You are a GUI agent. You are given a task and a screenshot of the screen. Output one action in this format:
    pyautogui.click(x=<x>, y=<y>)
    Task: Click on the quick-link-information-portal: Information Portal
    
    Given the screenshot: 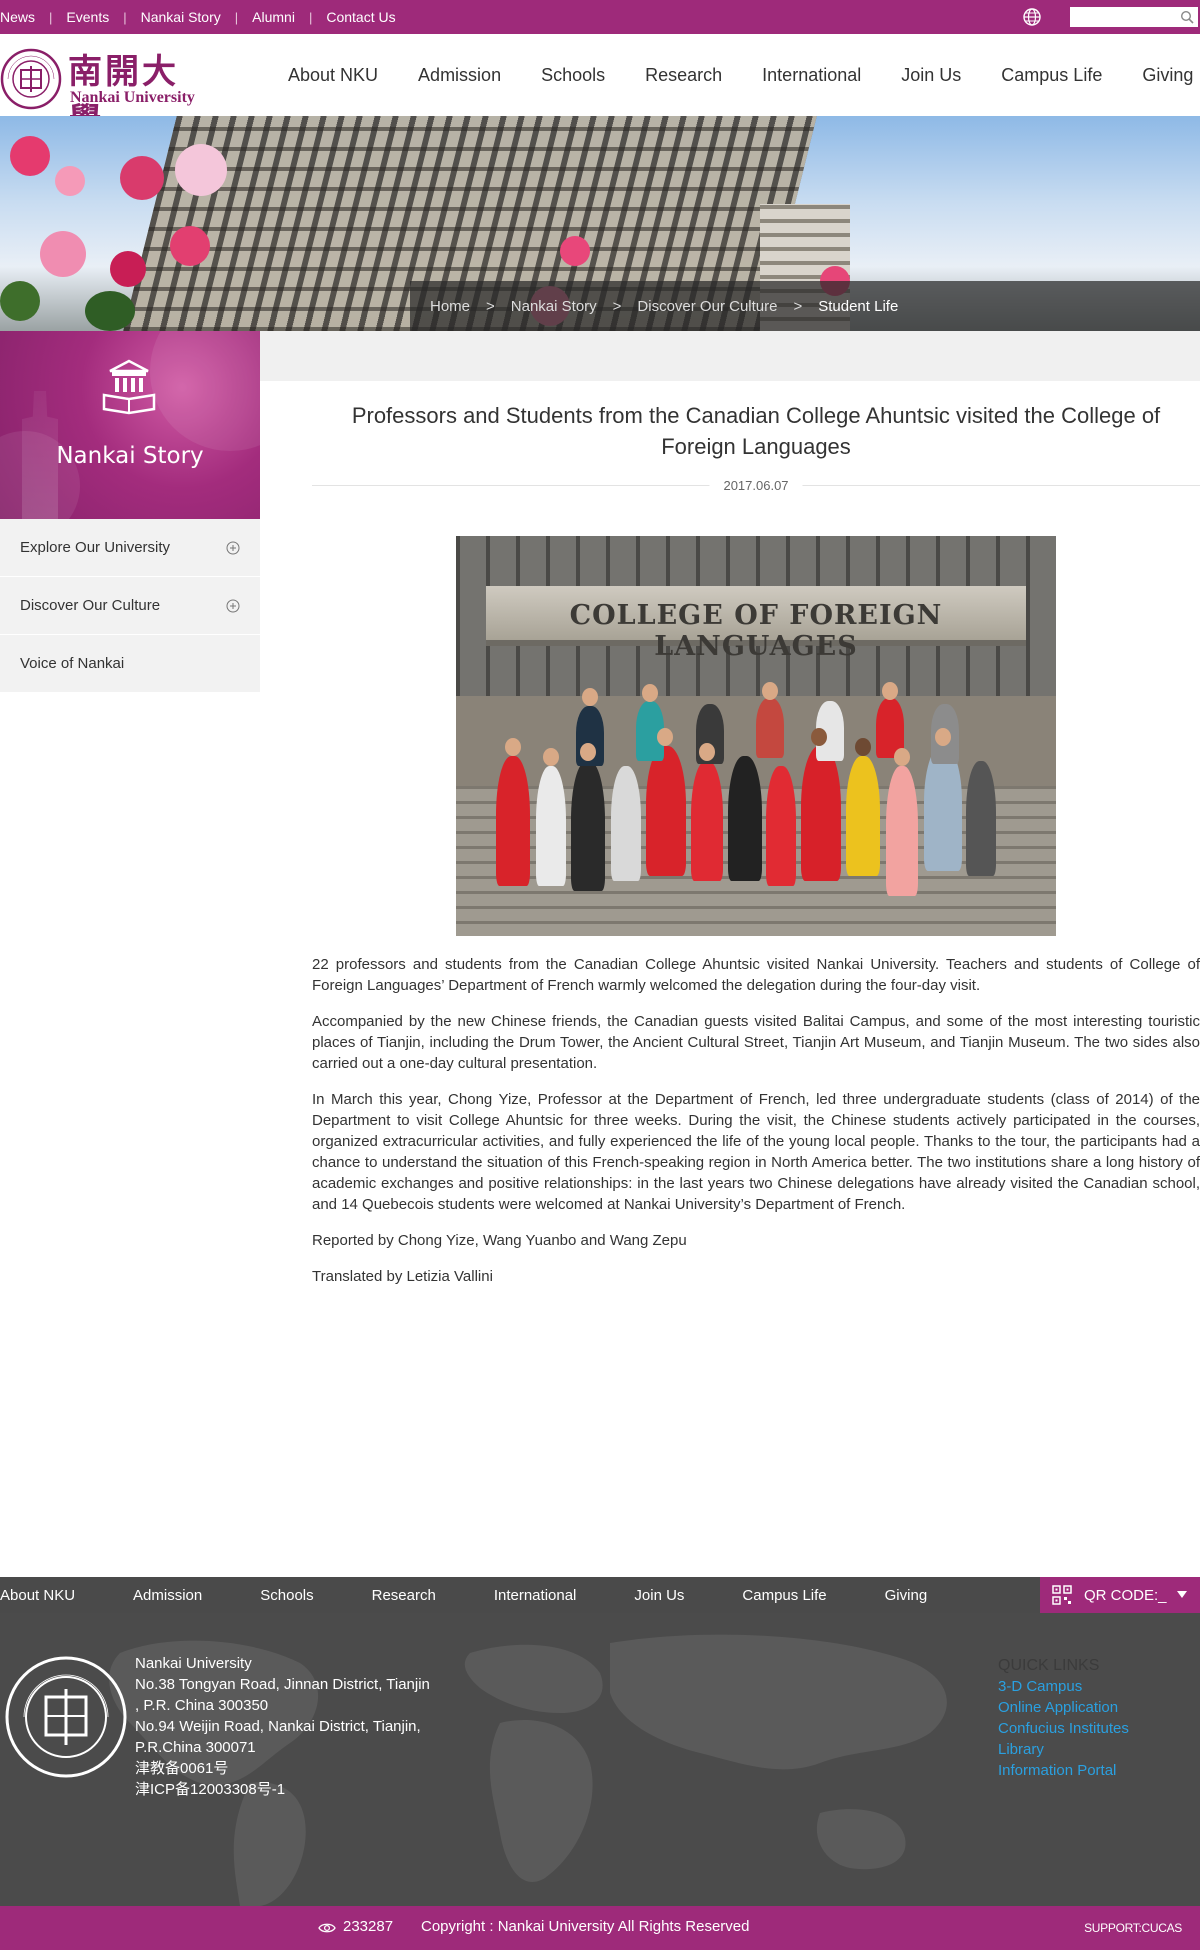 What is the action you would take?
    pyautogui.click(x=1063, y=1770)
    